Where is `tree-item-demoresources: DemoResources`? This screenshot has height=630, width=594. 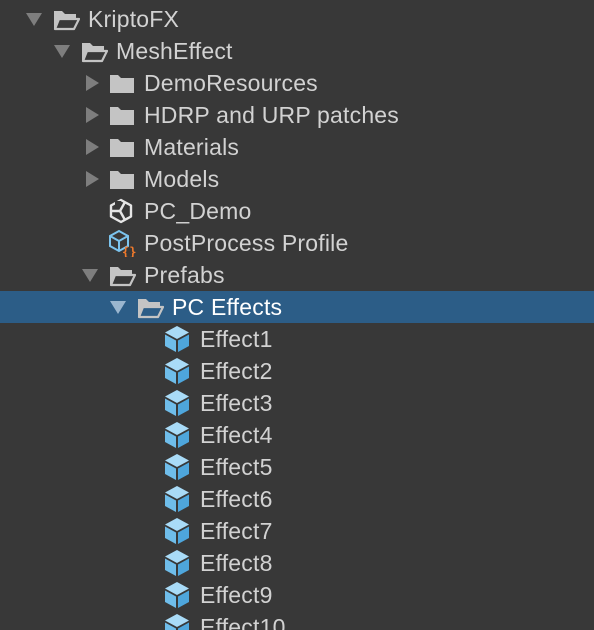 tree-item-demoresources: DemoResources is located at coordinates (297, 83).